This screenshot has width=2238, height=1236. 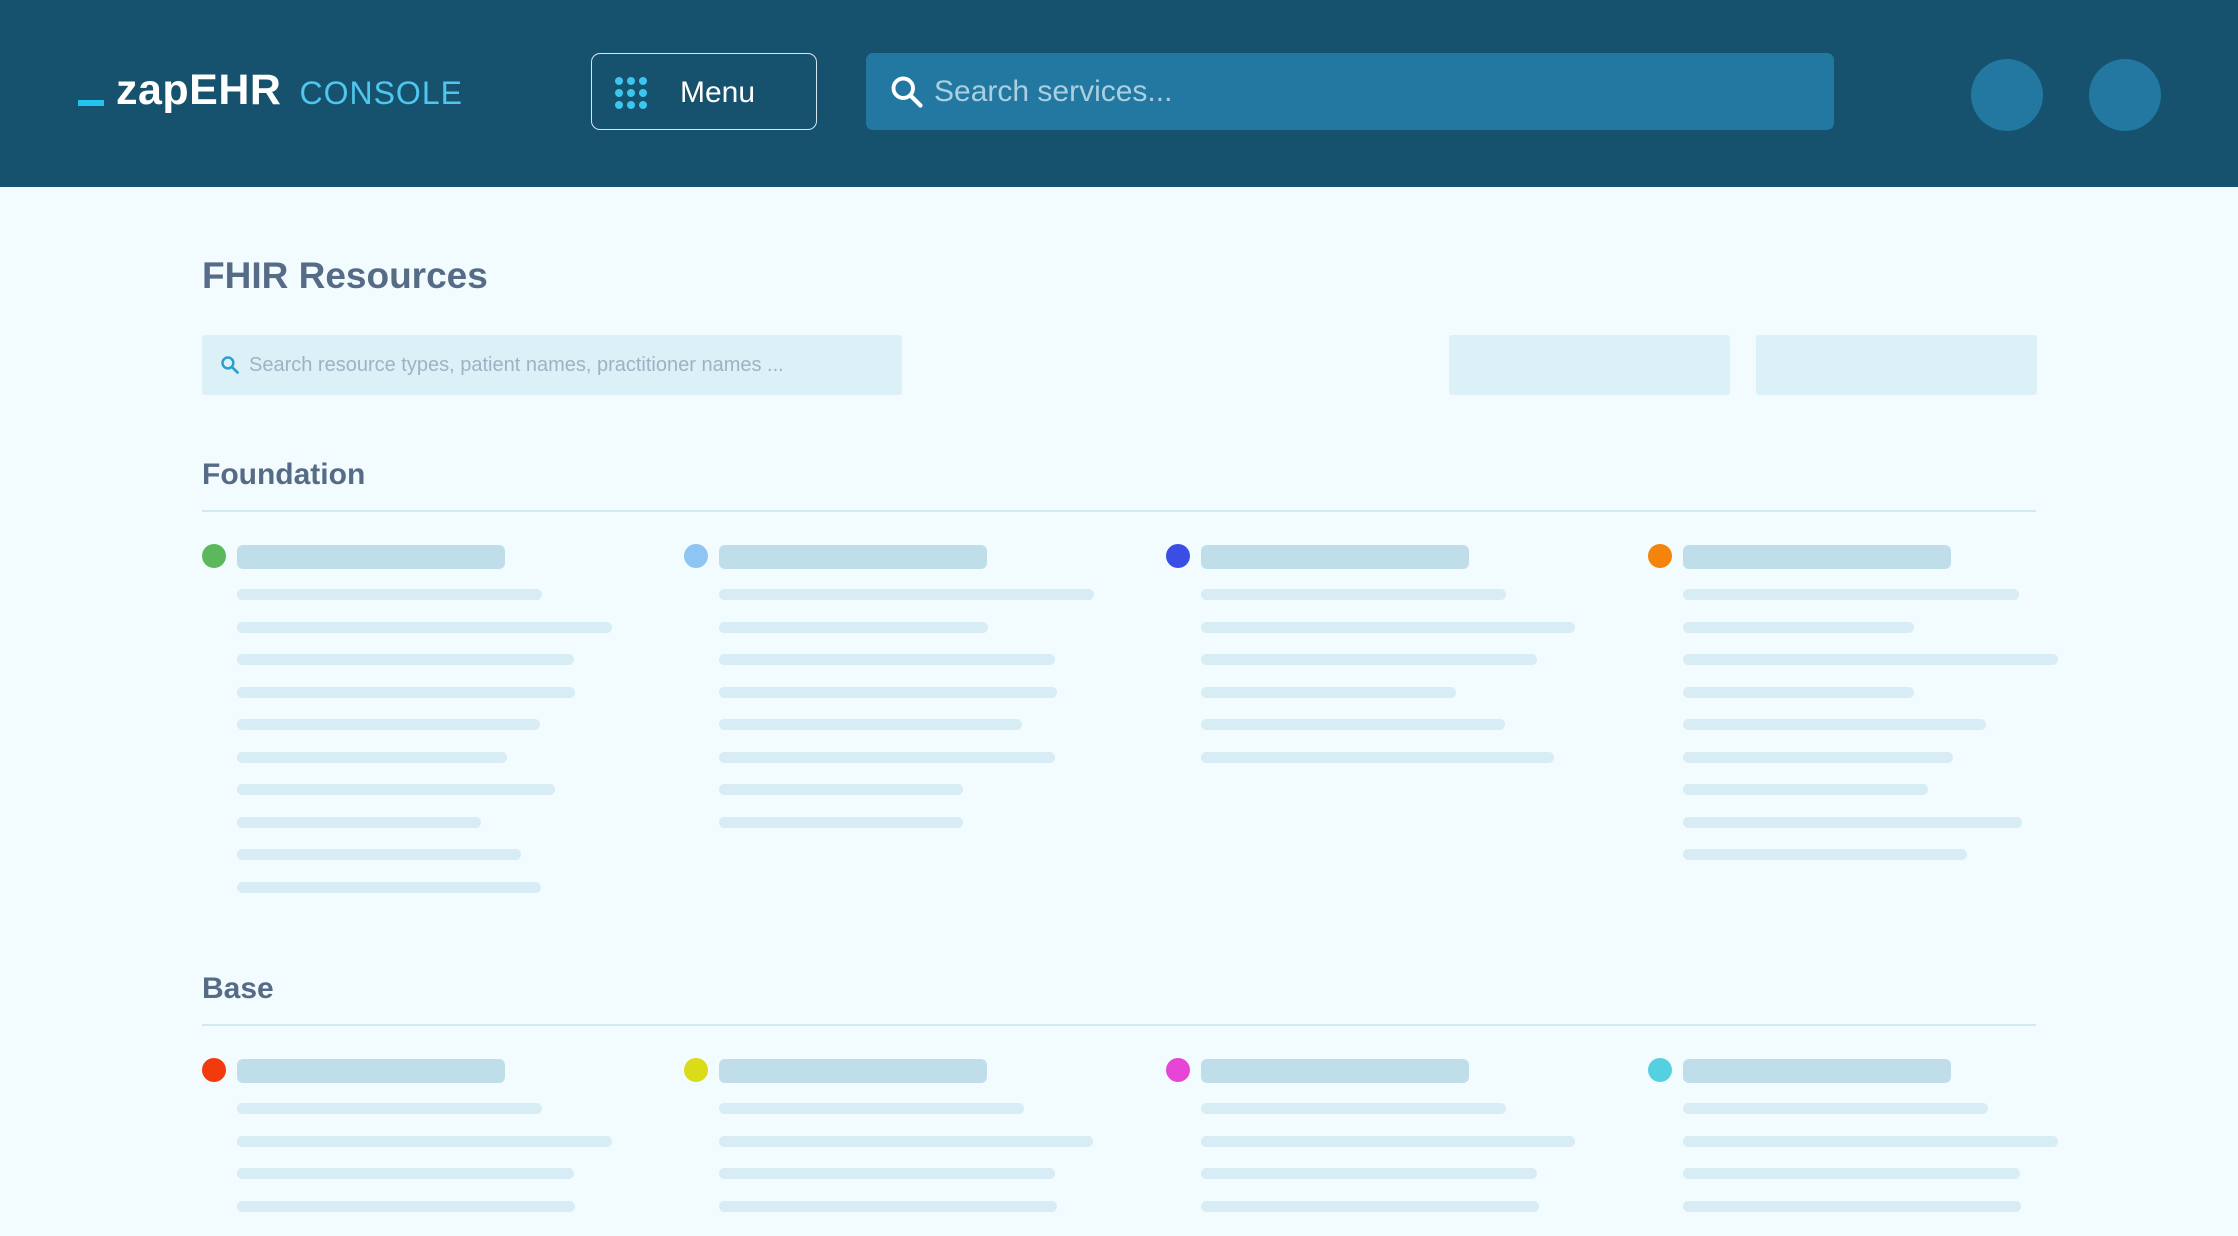 I want to click on grid-dots-icon, so click(x=631, y=93).